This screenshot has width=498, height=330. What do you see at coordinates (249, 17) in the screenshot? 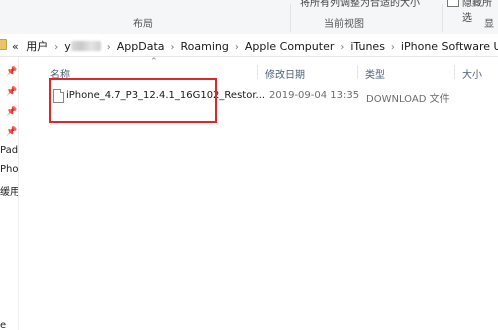
I see `ribbon: 将所有列调整为合适的大小 隐藏所选 布局 当前视图 显` at bounding box center [249, 17].